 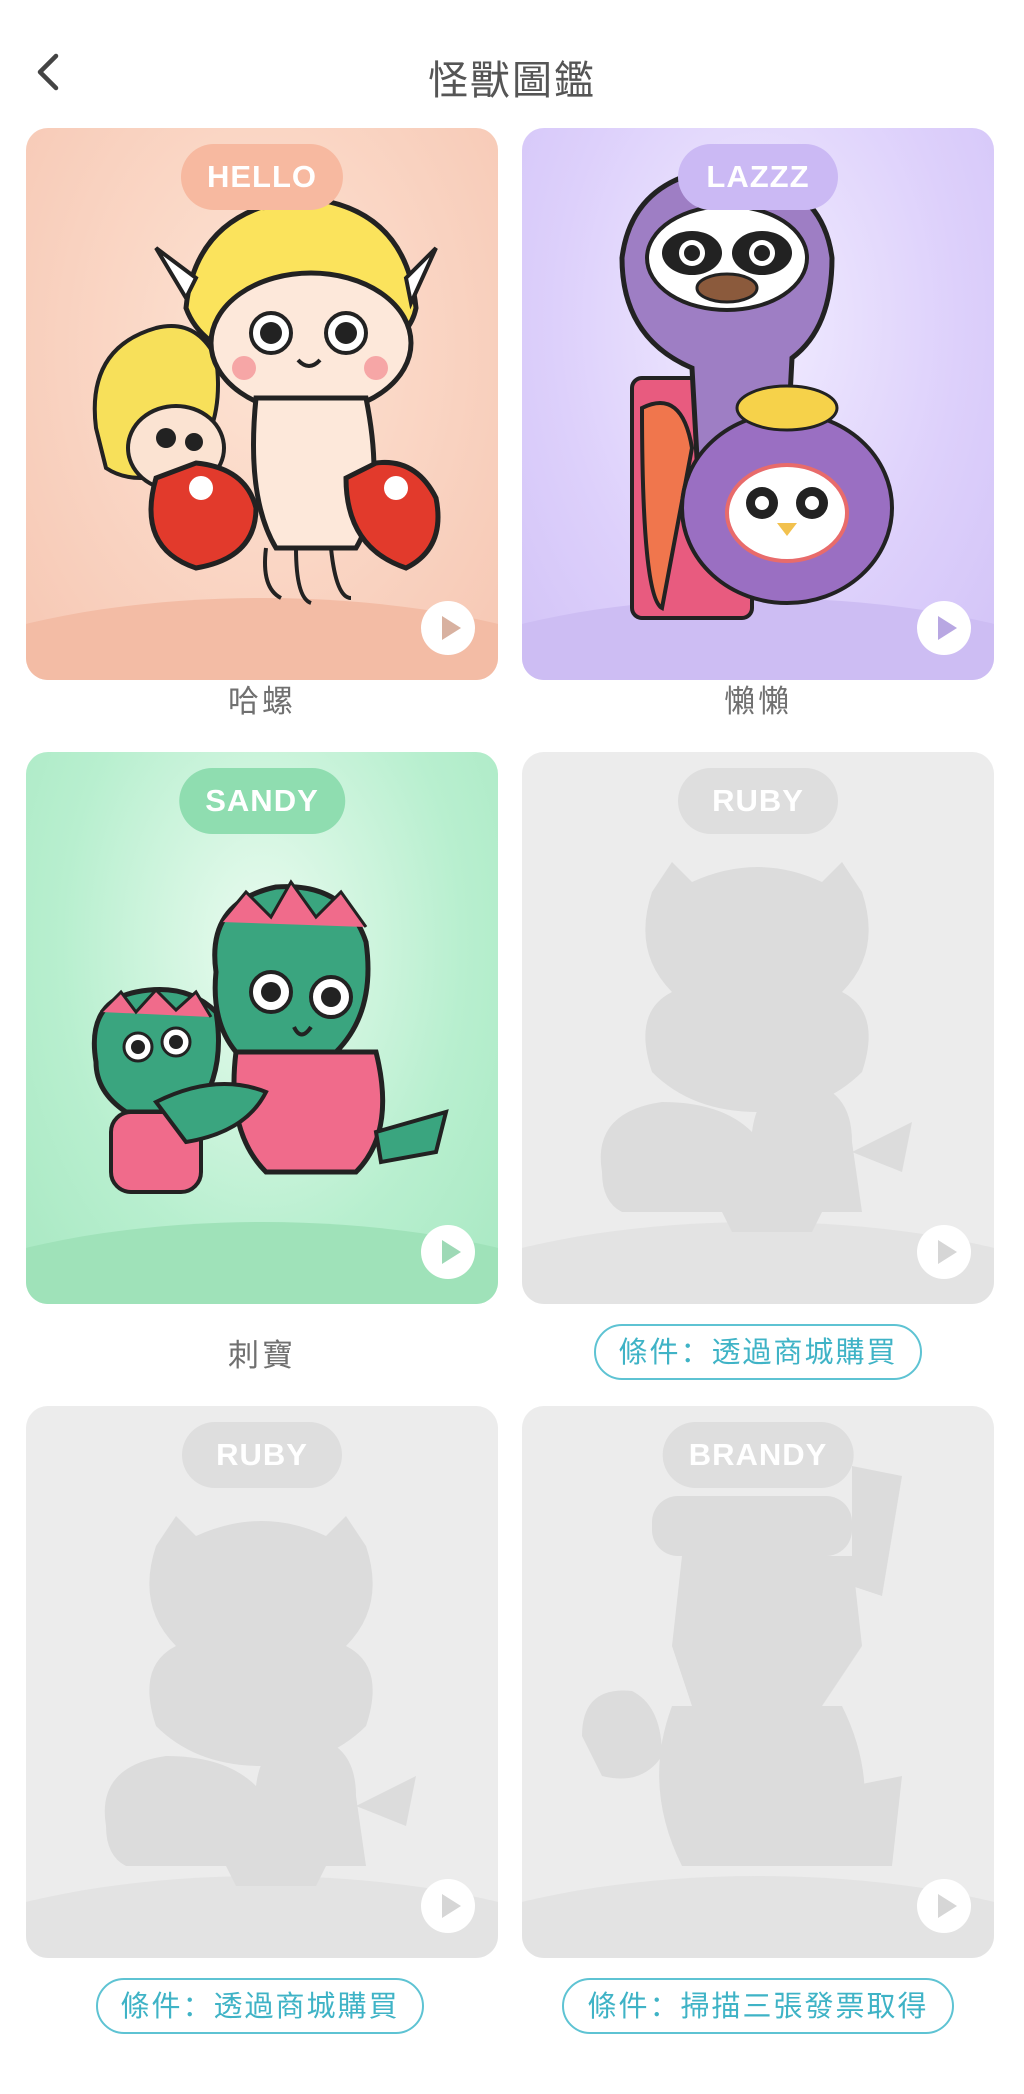 I want to click on header: 怪獸圖鑑, so click(x=512, y=70).